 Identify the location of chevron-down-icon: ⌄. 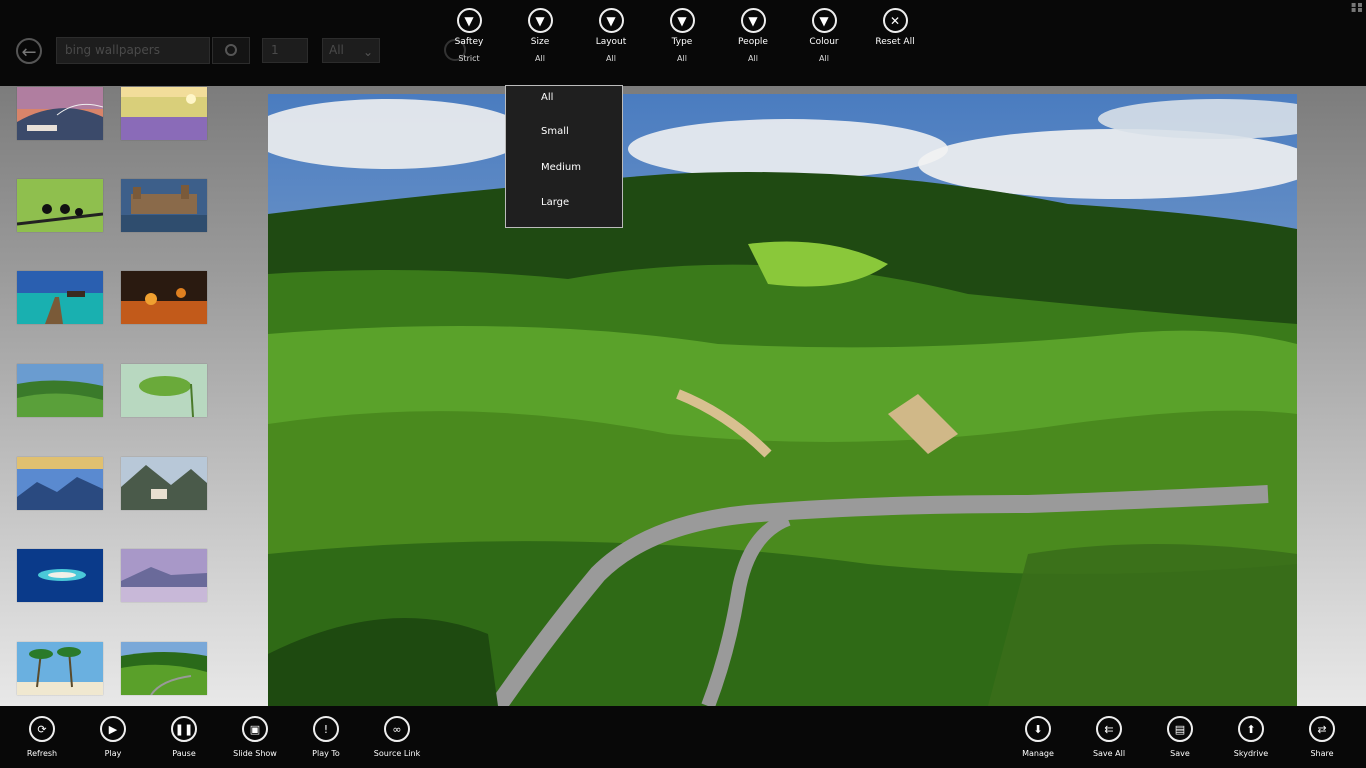
(367, 52).